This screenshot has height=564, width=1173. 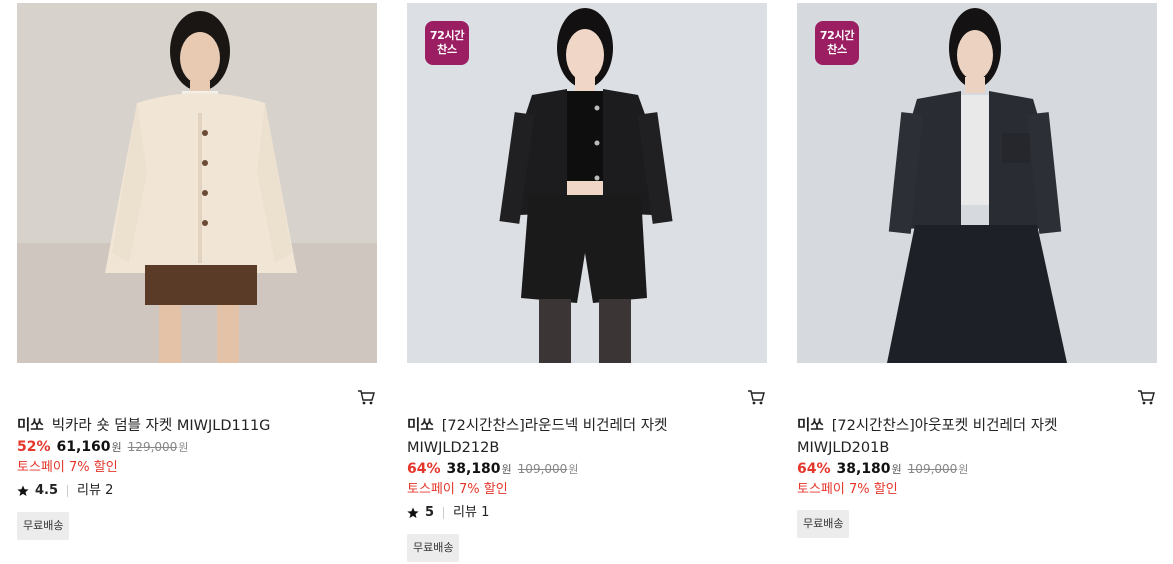 What do you see at coordinates (161, 426) in the screenshot?
I see `product-title: 빅카라 숏 덤블 자켓 MIWJLD111G` at bounding box center [161, 426].